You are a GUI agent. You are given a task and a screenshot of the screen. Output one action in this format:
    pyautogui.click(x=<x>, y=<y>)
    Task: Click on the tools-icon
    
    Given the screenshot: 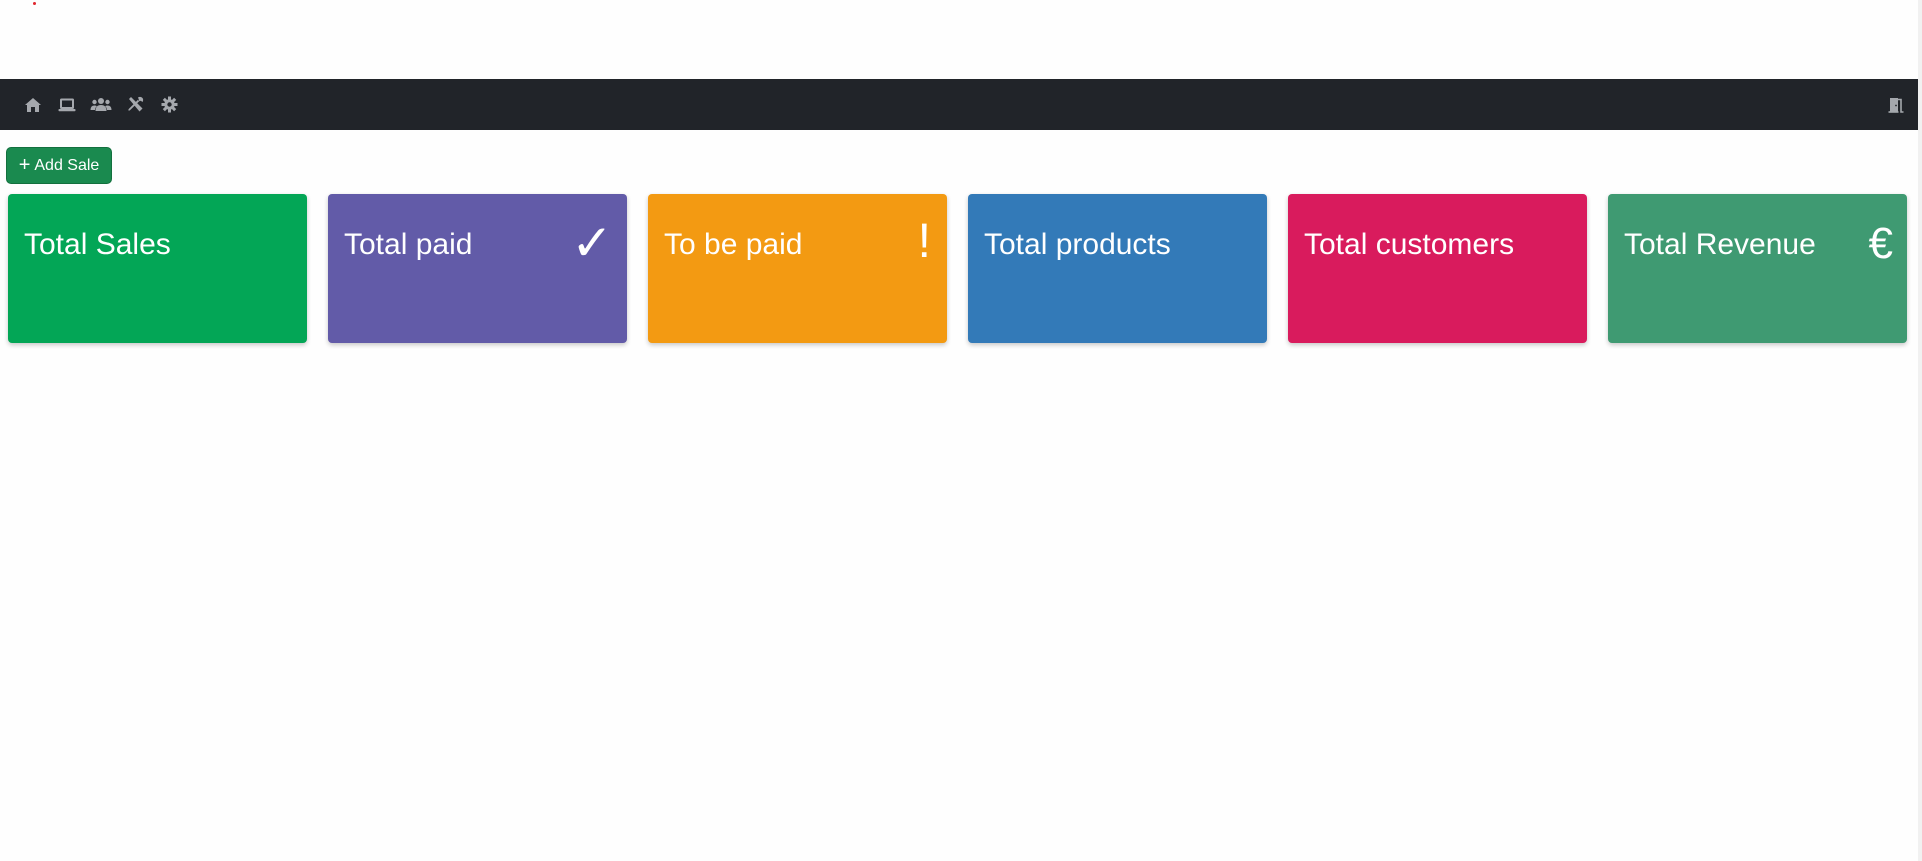 What is the action you would take?
    pyautogui.click(x=135, y=104)
    